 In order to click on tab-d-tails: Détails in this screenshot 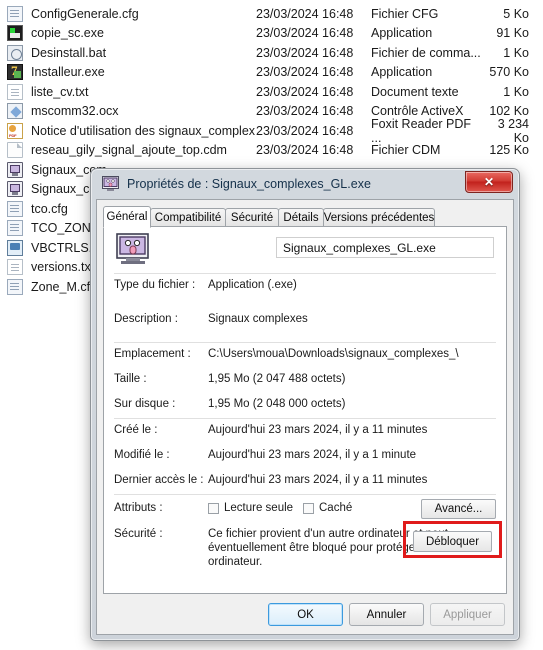, I will do `click(301, 217)`.